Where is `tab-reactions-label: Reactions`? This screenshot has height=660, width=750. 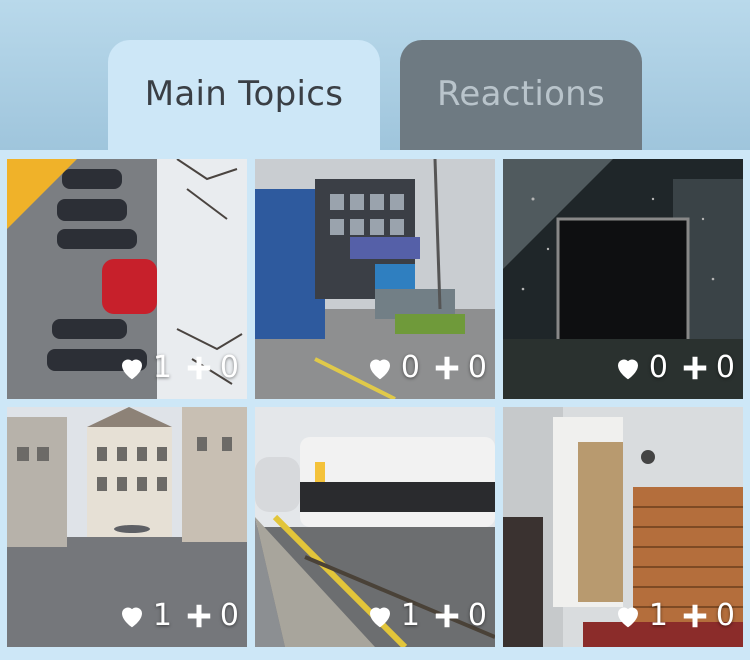
tab-reactions-label: Reactions is located at coordinates (521, 94).